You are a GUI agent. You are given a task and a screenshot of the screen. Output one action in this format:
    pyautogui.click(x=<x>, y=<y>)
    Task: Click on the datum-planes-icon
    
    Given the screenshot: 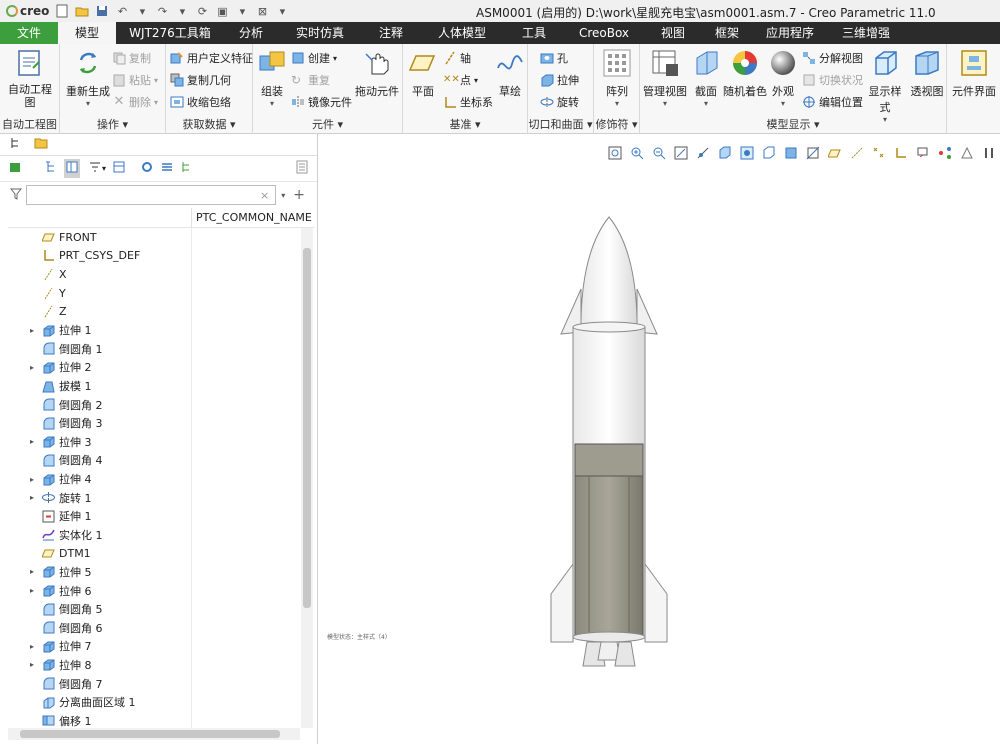 What is the action you would take?
    pyautogui.click(x=835, y=153)
    